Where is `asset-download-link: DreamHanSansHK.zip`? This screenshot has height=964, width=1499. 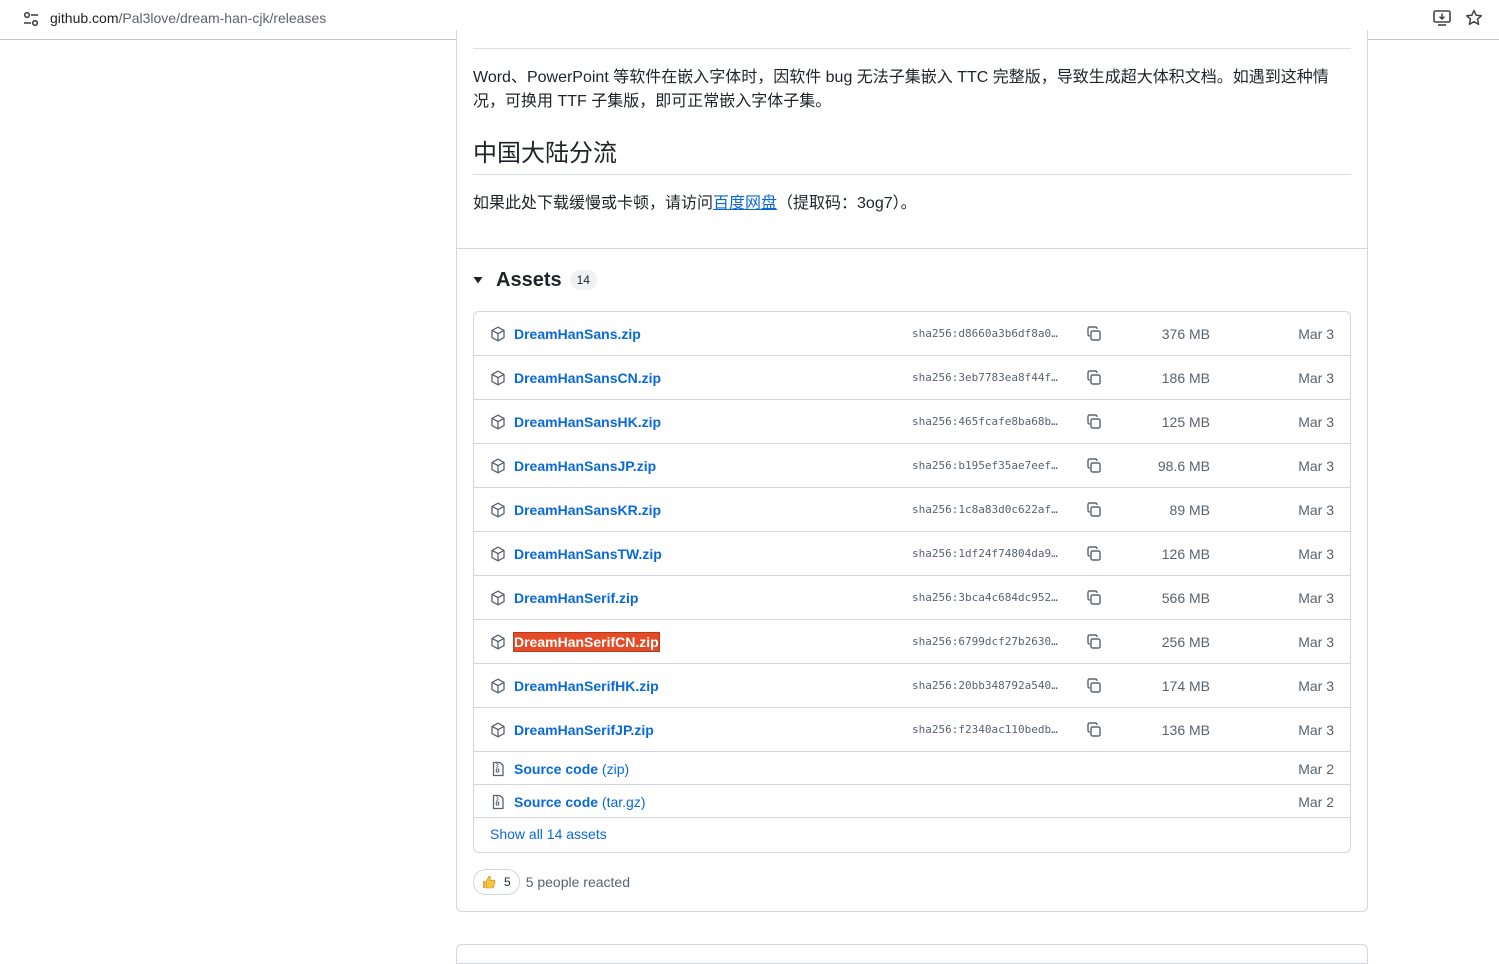
asset-download-link: DreamHanSansHK.zip is located at coordinates (587, 422).